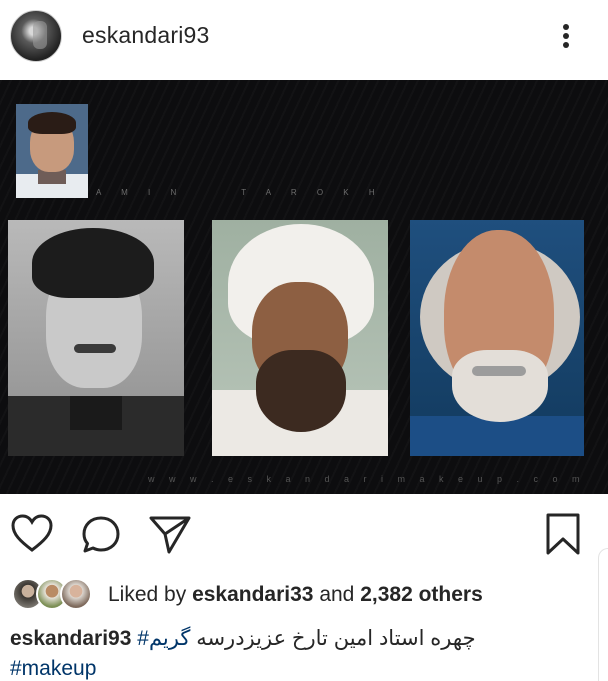 This screenshot has height=681, width=608. I want to click on more-options-icon, so click(566, 36).